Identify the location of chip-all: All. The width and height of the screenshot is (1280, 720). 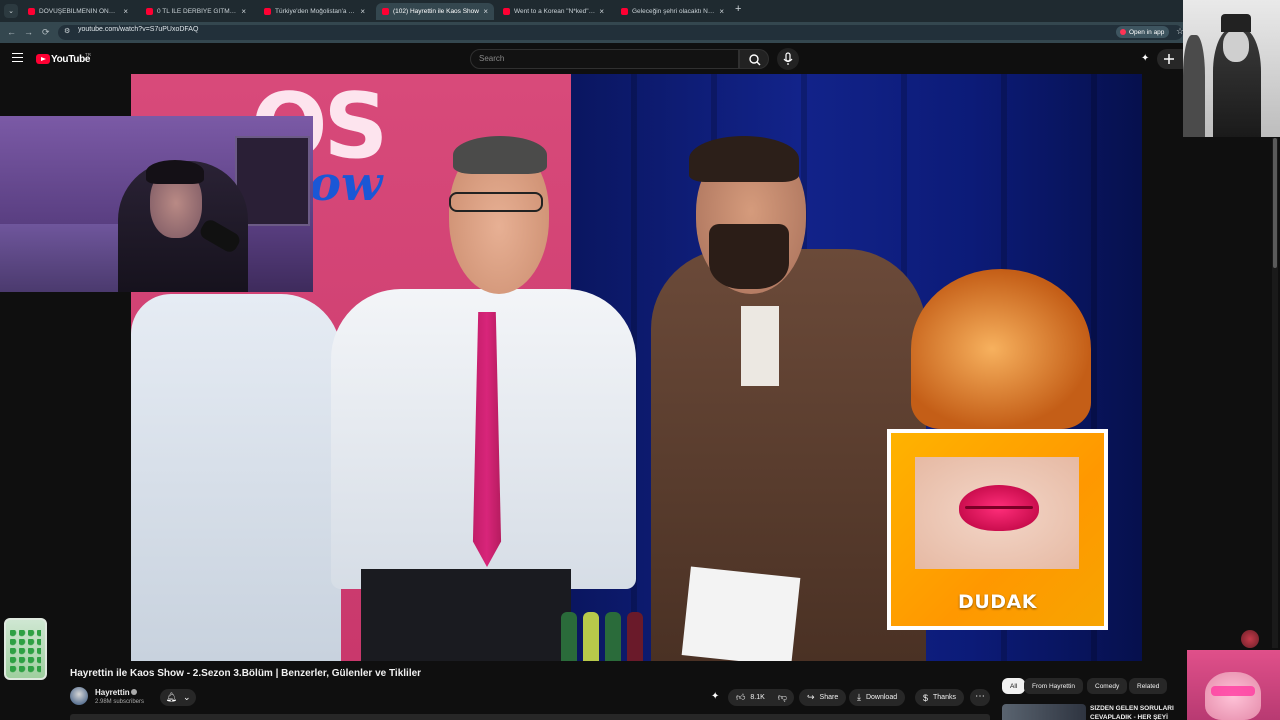
(1014, 686).